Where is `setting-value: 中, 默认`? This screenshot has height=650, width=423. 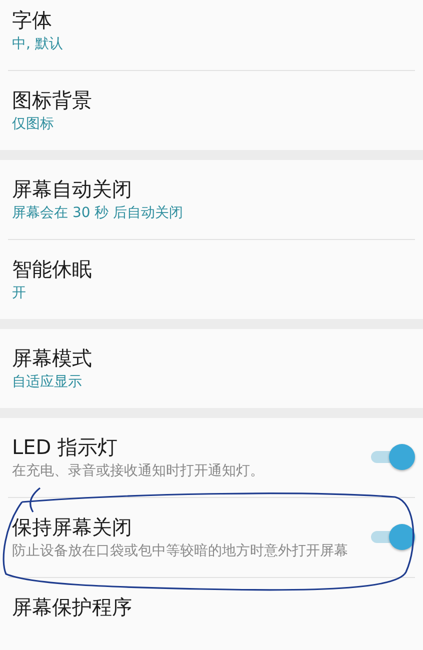
setting-value: 中, 默认 is located at coordinates (38, 44).